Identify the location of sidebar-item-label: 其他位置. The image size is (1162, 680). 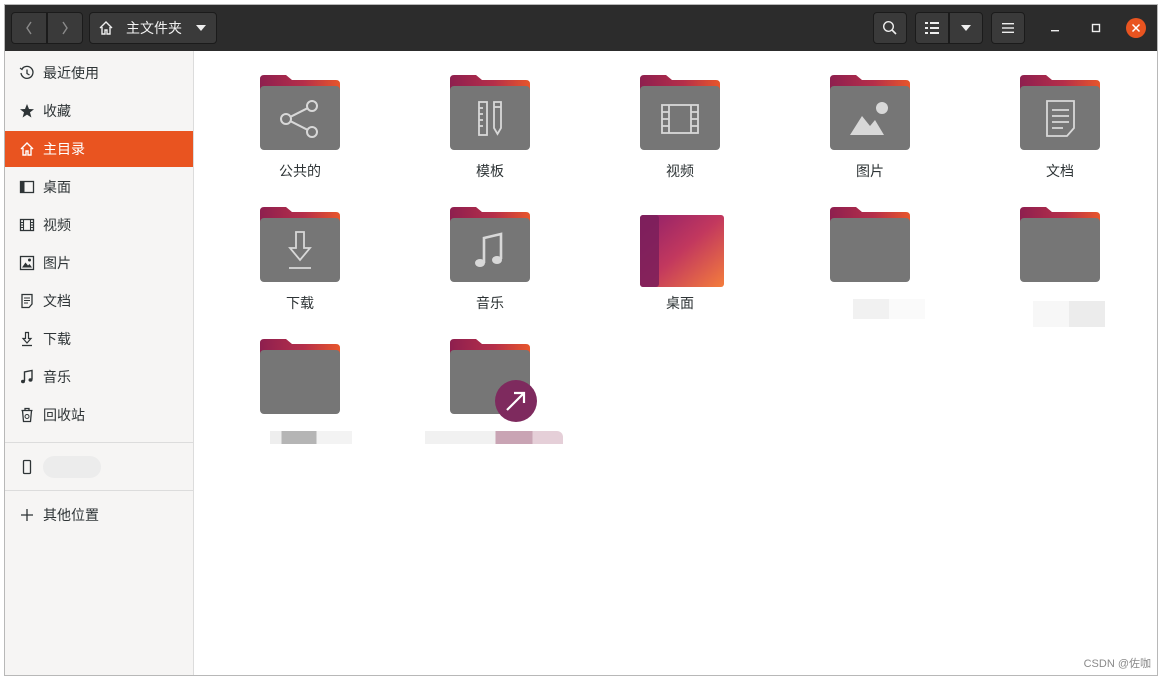
(71, 516).